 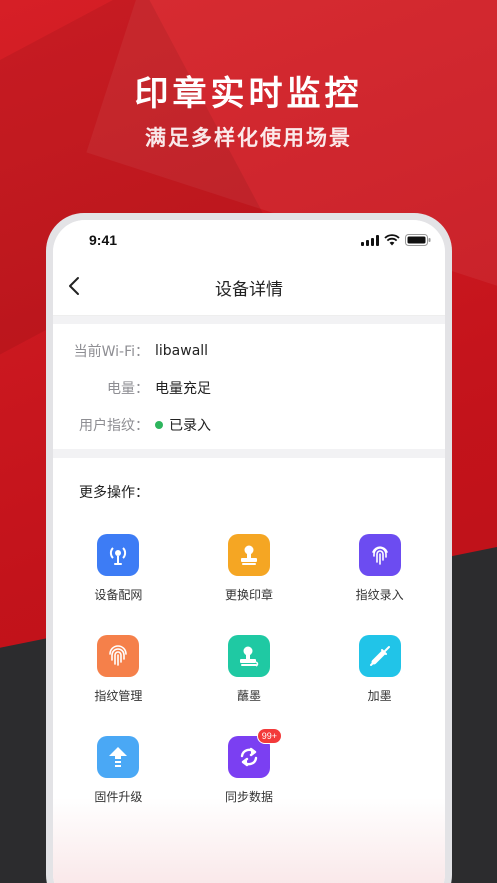 I want to click on page-title: 设备详情, so click(x=249, y=290).